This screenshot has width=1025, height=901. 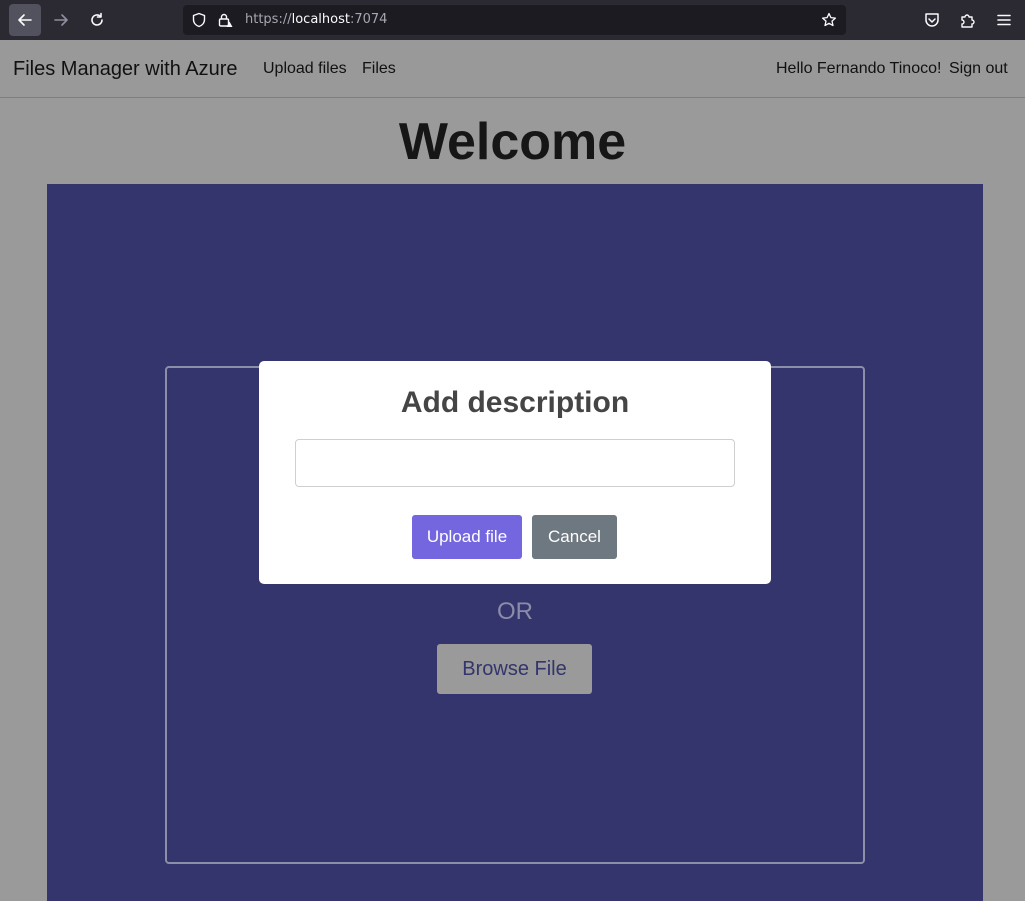 I want to click on star-icon, so click(x=829, y=20).